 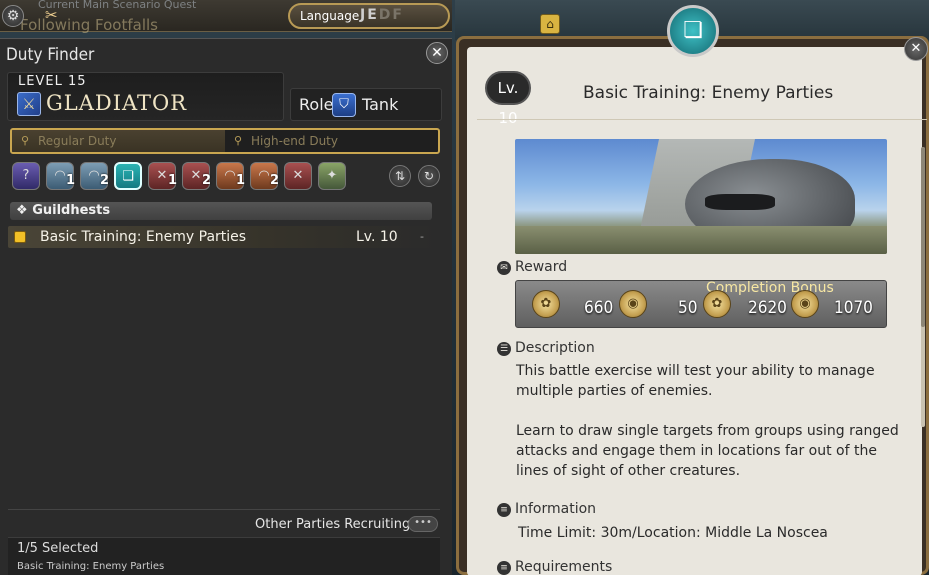 I want to click on gear-icon: ⚙, so click(x=13, y=16).